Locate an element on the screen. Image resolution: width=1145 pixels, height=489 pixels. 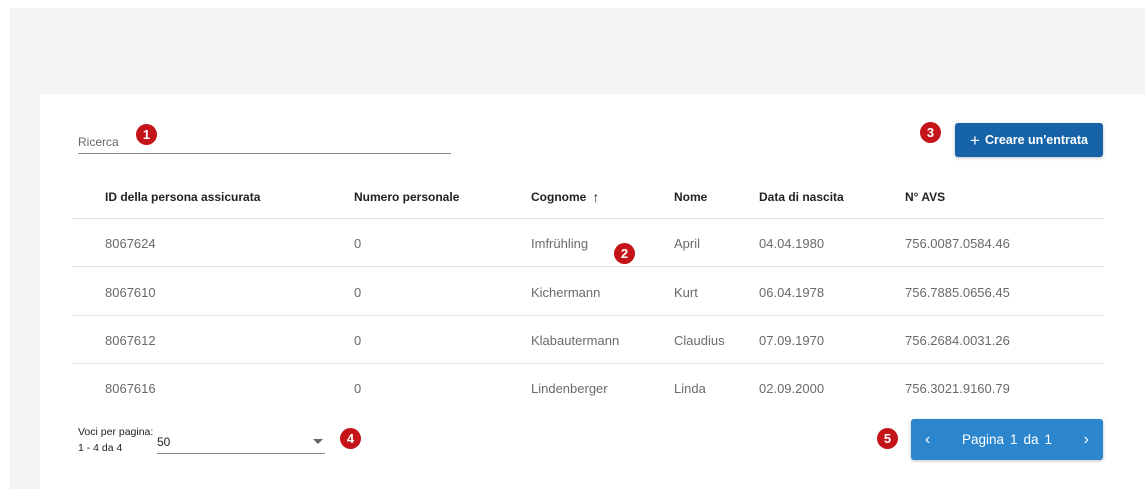
current-page: 1 is located at coordinates (1013, 439).